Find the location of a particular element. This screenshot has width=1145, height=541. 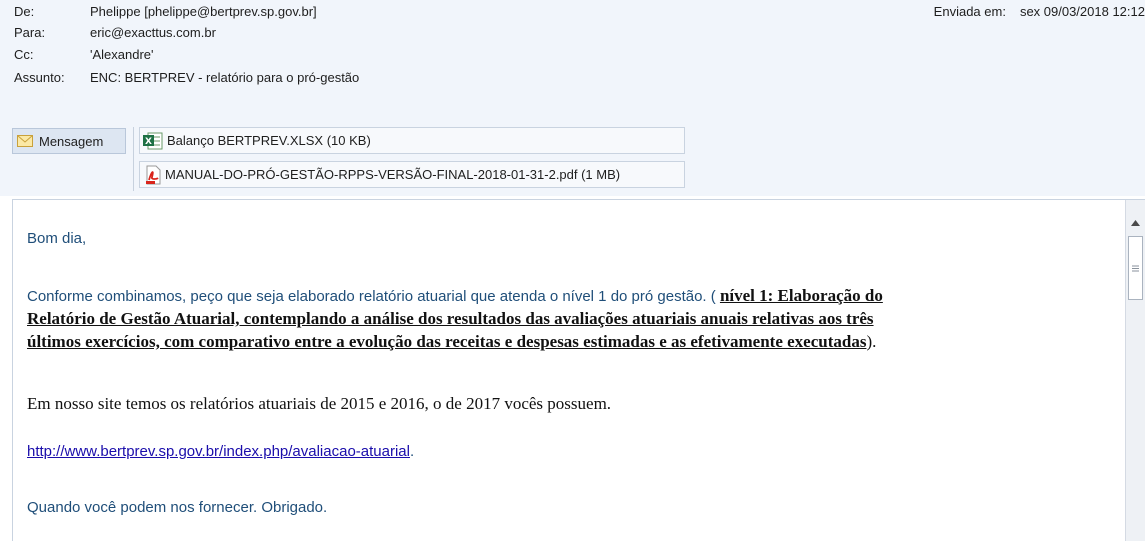

sent-info: Enviada em: sex 09/03/2018 12:12 is located at coordinates (1039, 11).